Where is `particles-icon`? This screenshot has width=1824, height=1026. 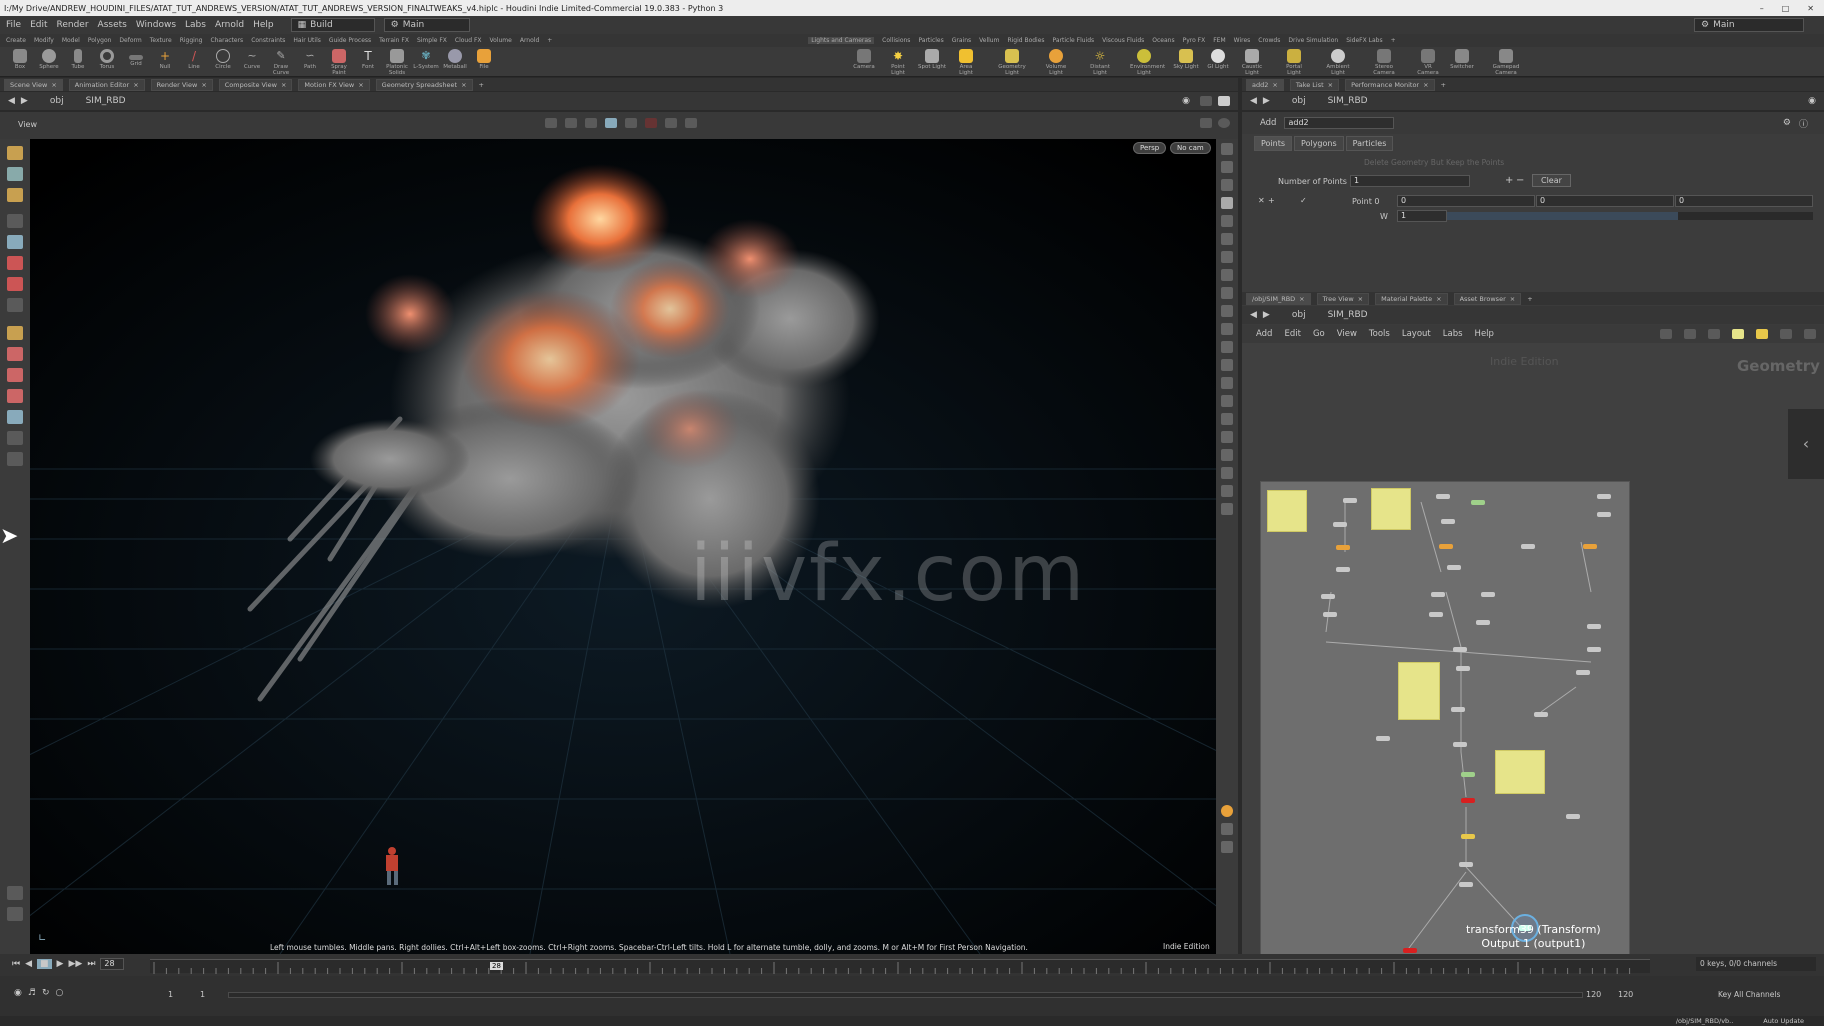
particles-icon is located at coordinates (1227, 419).